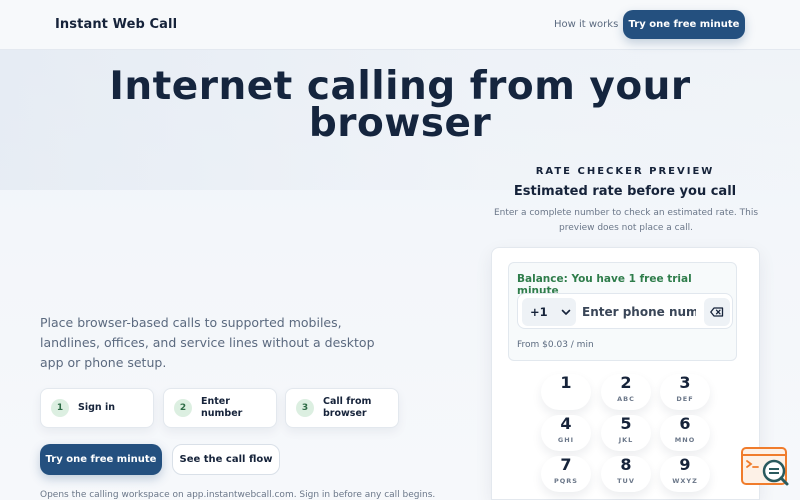 The height and width of the screenshot is (500, 800). I want to click on phone-number-input, so click(639, 312).